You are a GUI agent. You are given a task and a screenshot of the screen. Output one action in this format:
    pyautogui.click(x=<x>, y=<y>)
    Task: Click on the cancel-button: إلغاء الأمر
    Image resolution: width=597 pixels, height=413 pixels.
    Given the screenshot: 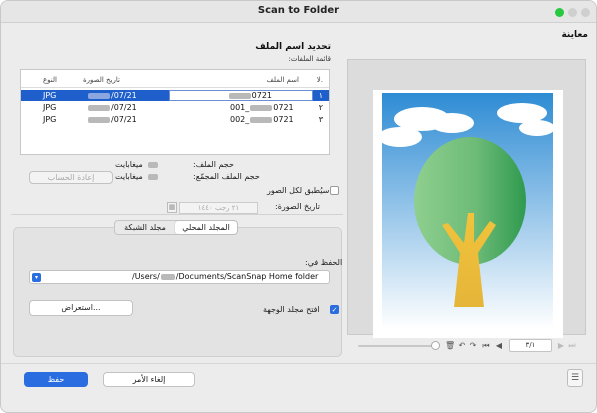 What is the action you would take?
    pyautogui.click(x=149, y=379)
    